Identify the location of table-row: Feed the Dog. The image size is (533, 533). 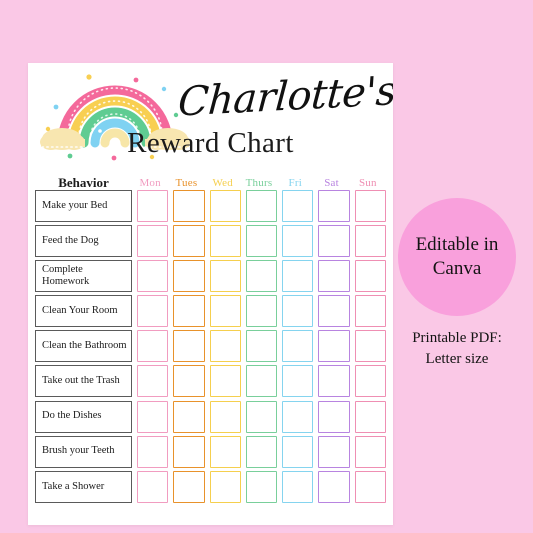
(210, 241).